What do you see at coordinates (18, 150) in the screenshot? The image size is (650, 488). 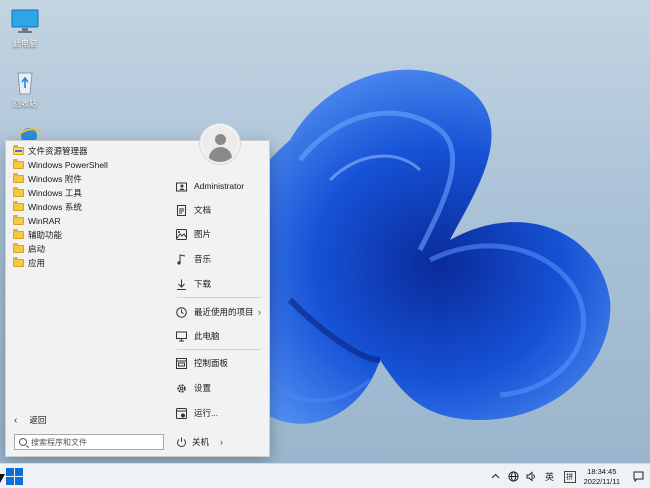 I see `file-explorer-icon` at bounding box center [18, 150].